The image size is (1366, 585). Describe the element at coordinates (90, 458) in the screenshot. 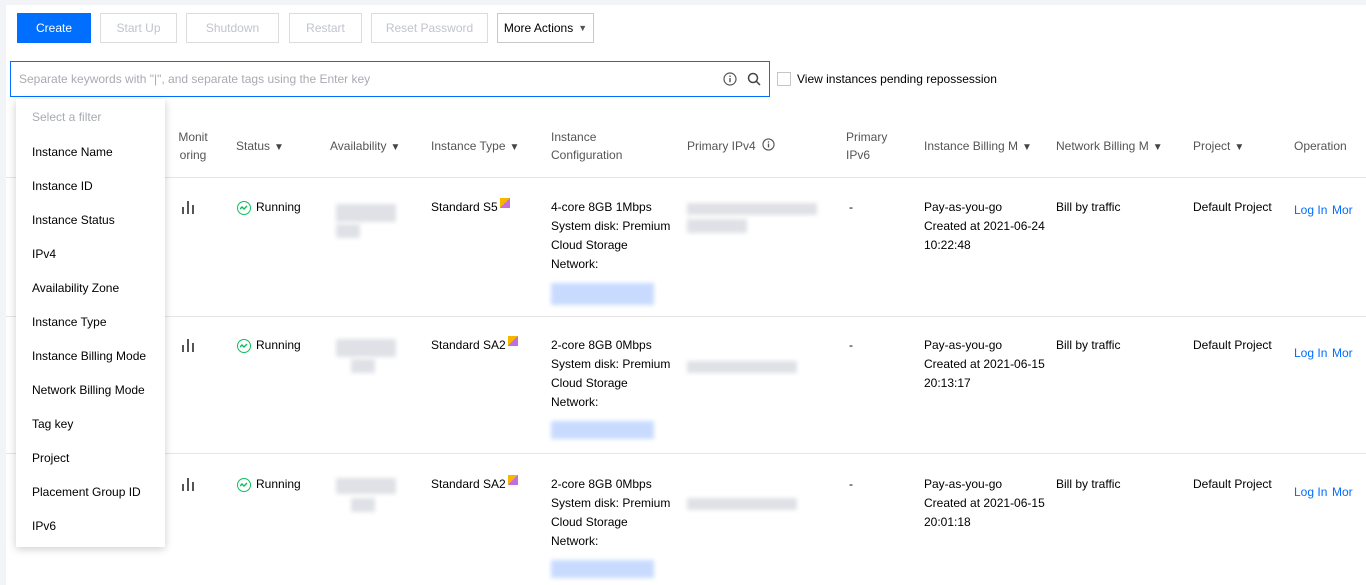

I see `filter-option-project: Project` at that location.